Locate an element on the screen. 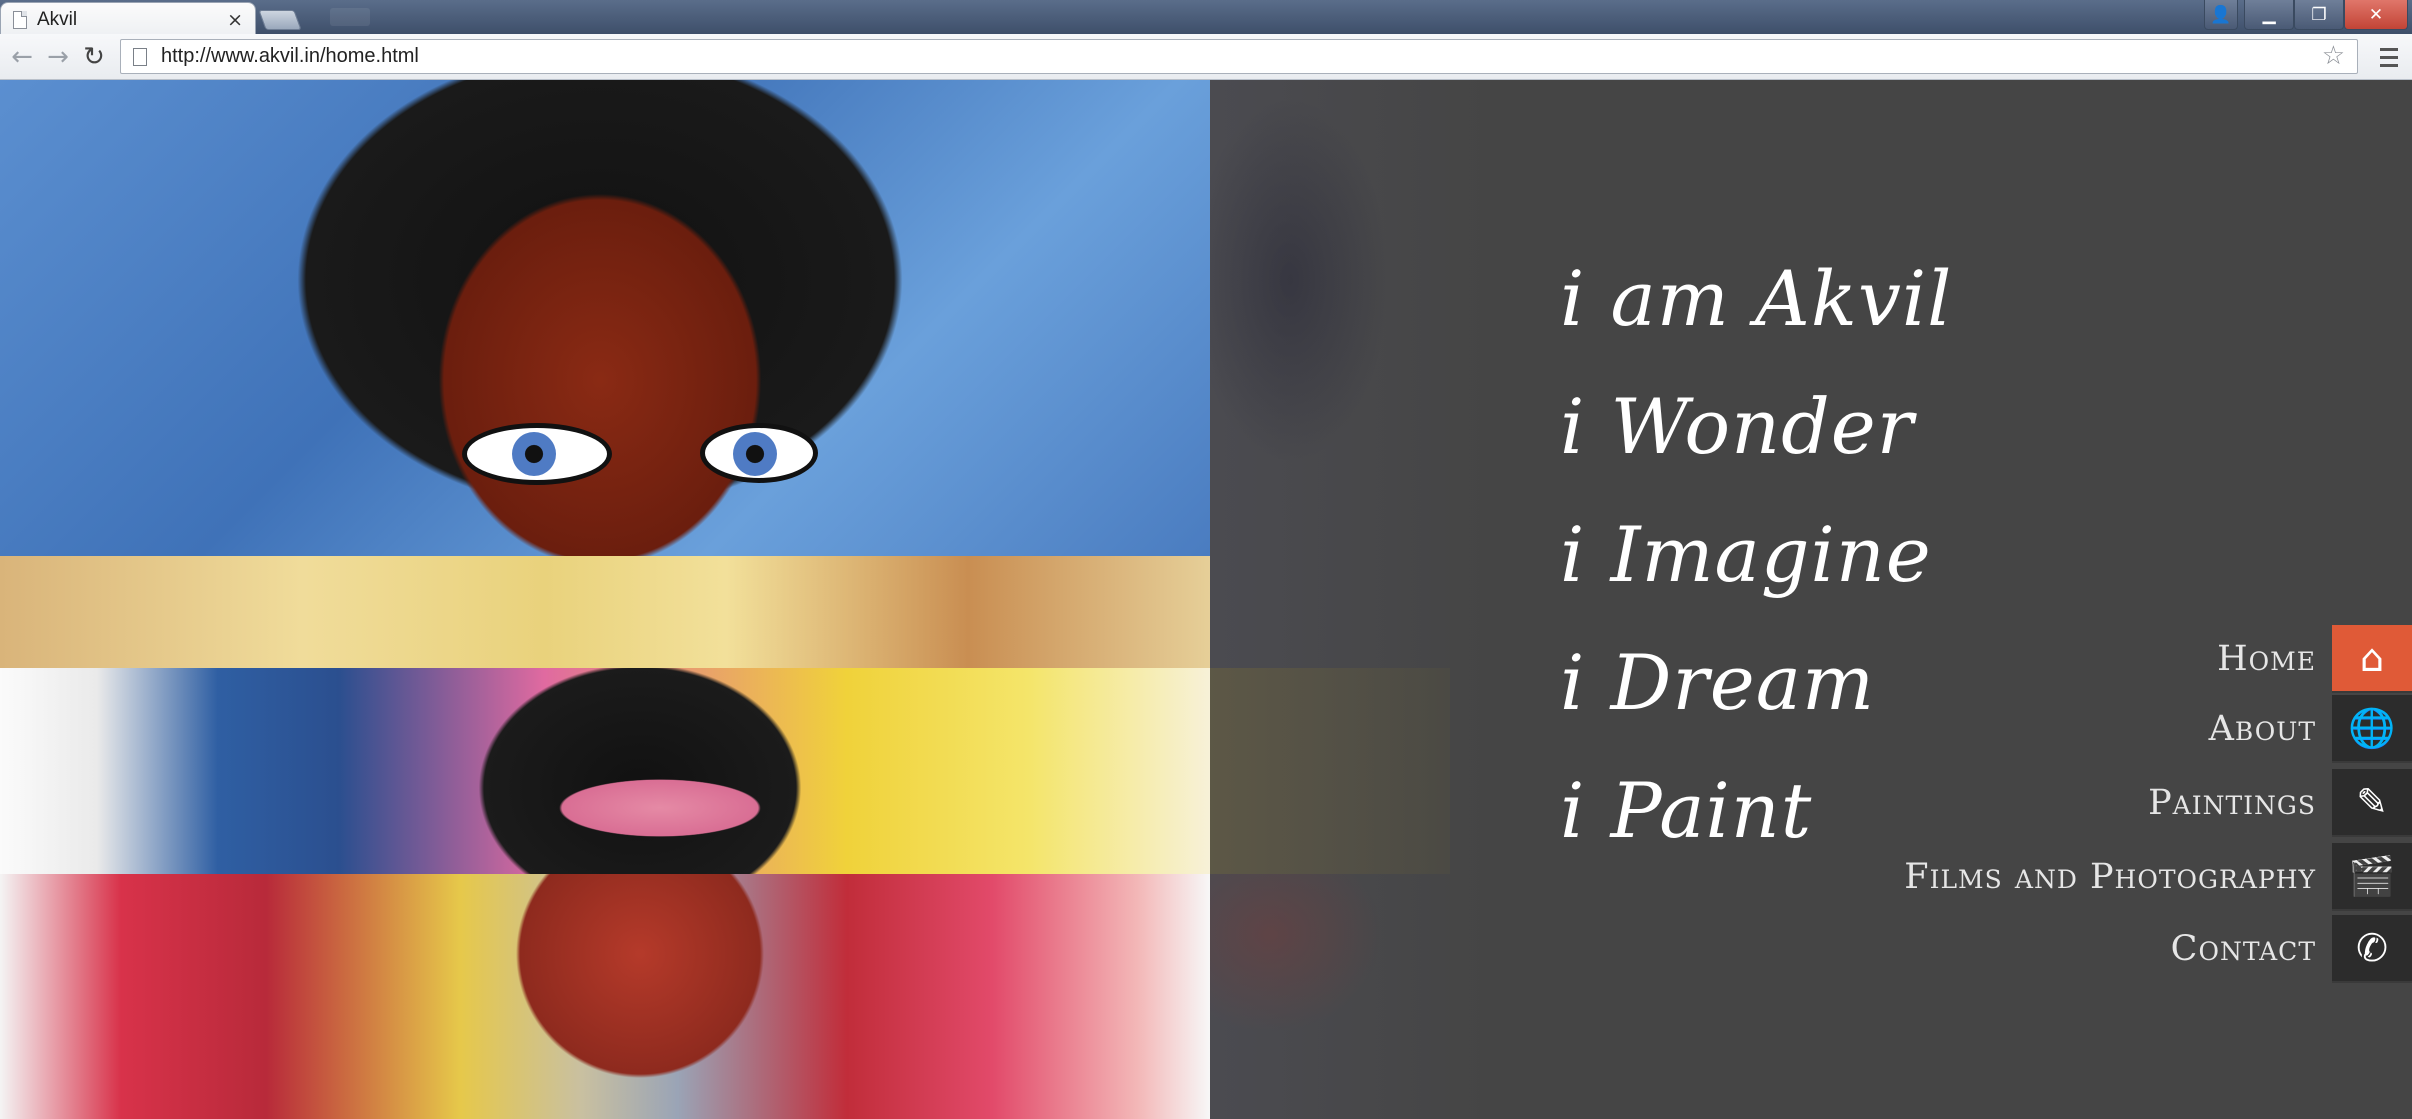  forward-arrow-icon: → is located at coordinates (58, 57).